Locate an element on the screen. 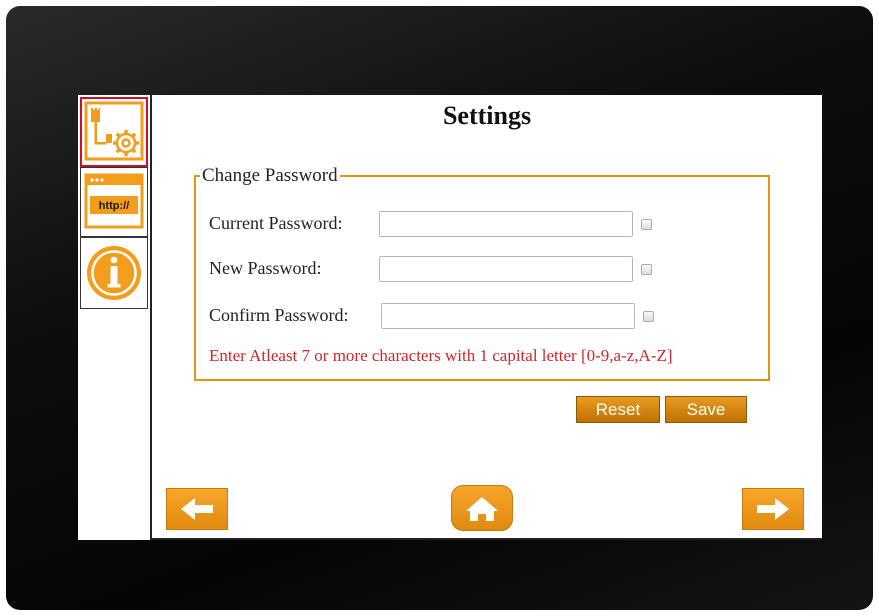  confirm-password-input is located at coordinates (508, 316).